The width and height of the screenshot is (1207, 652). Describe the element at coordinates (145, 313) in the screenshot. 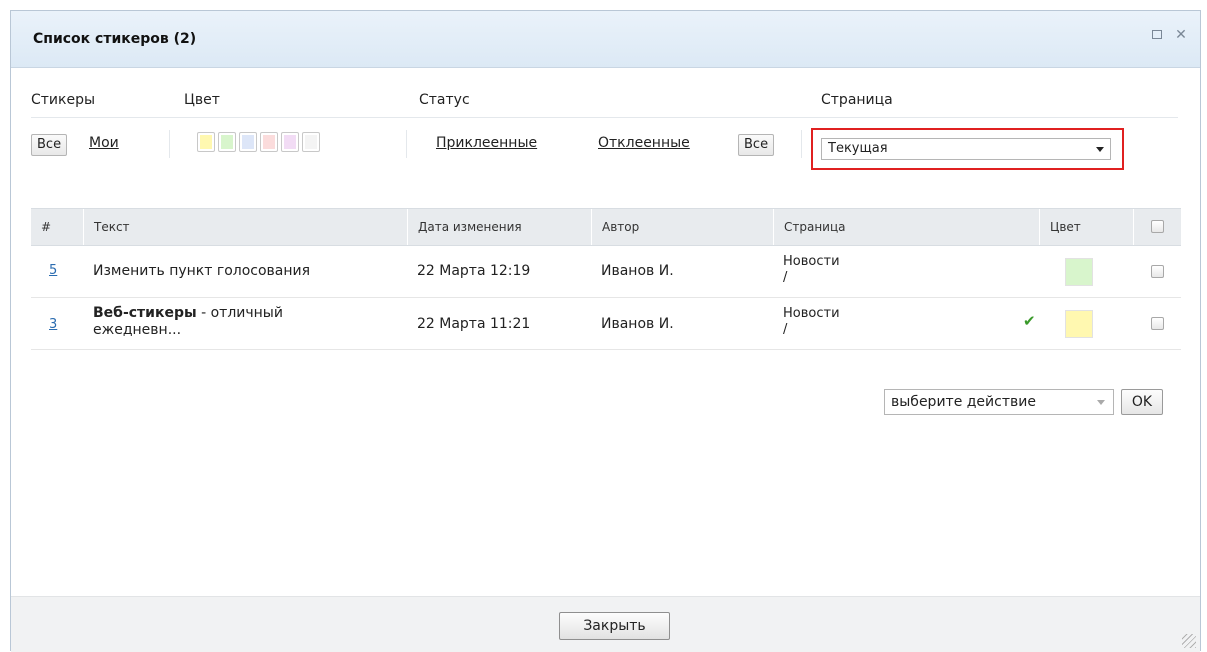

I see `sticker-text-bold: Веб-стикеры` at that location.